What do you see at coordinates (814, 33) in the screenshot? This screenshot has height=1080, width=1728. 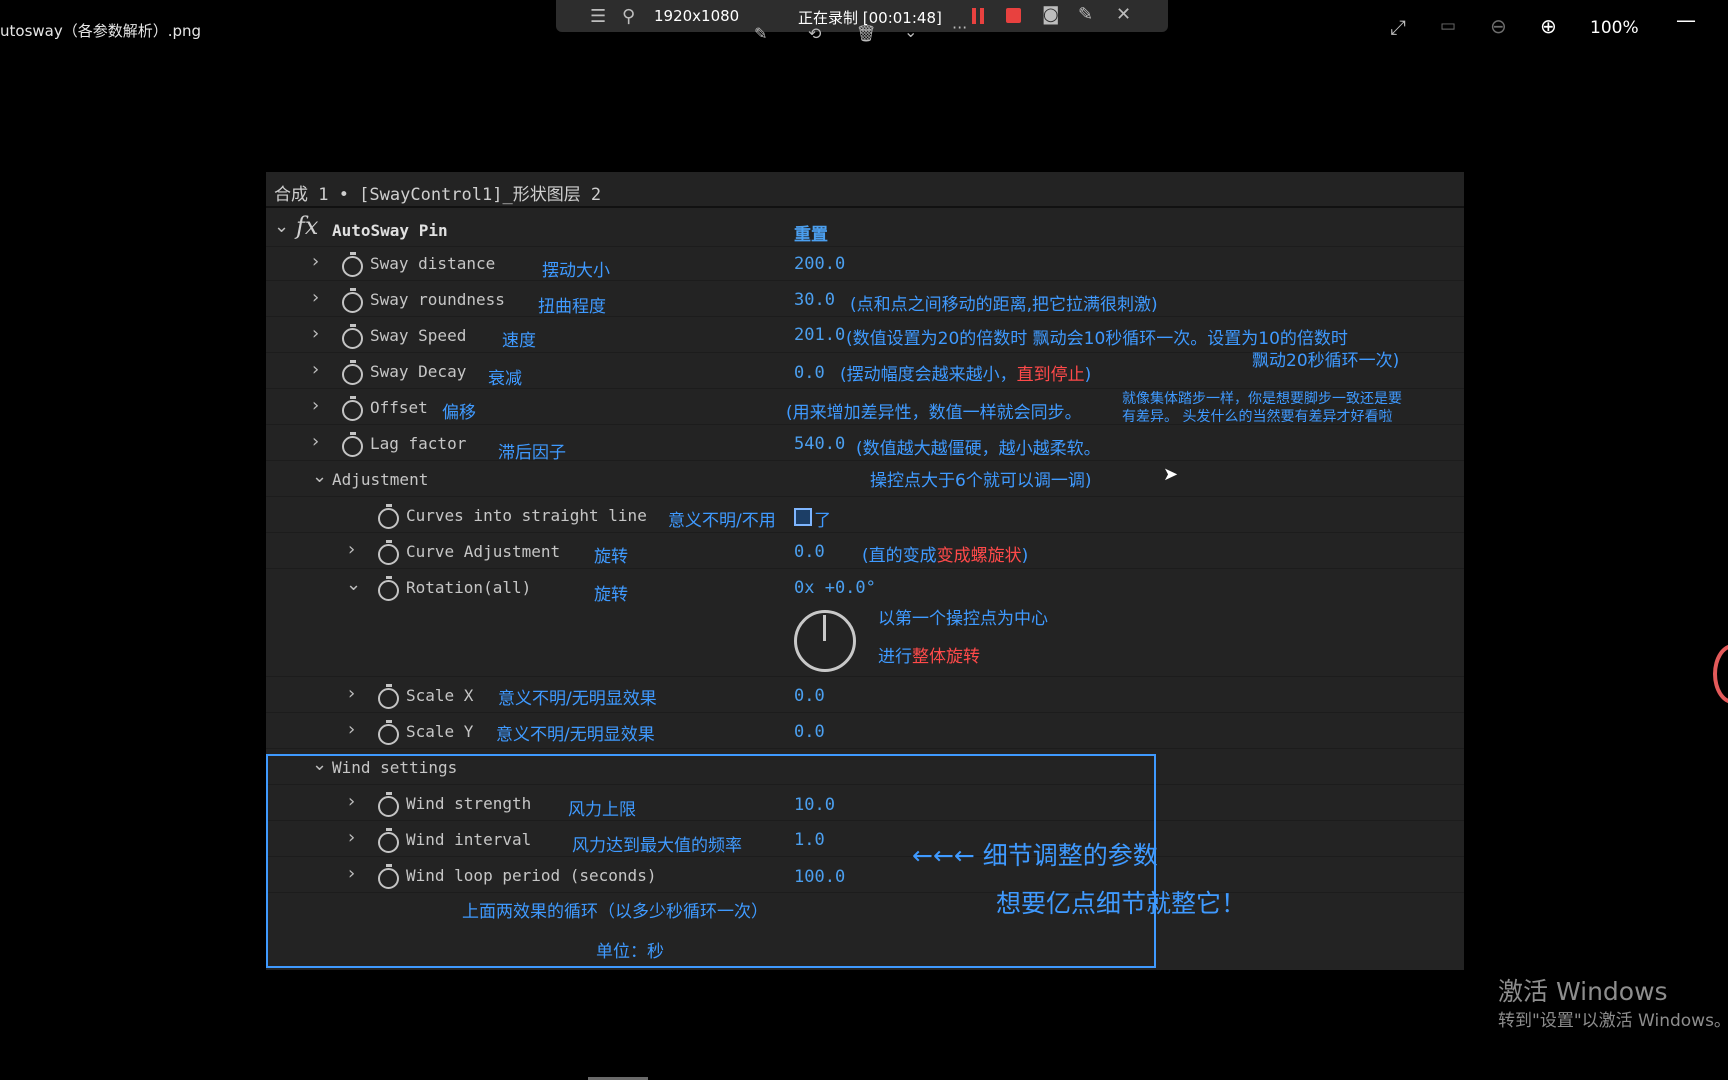 I see `rotate-icon: ⟲` at bounding box center [814, 33].